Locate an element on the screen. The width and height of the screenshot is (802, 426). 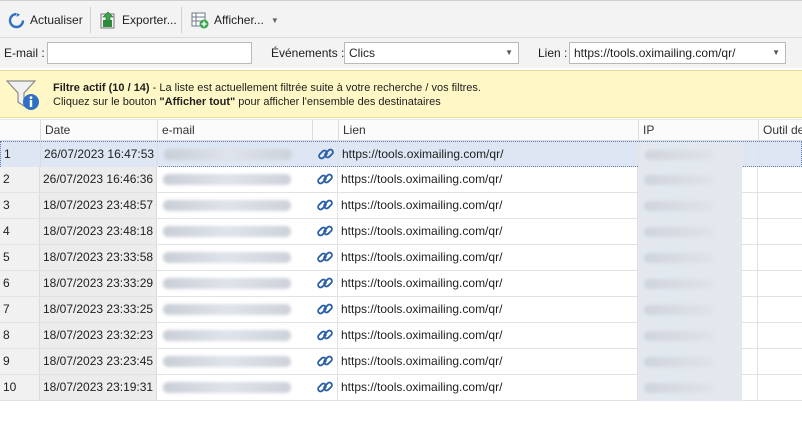
email-field is located at coordinates (149, 53).